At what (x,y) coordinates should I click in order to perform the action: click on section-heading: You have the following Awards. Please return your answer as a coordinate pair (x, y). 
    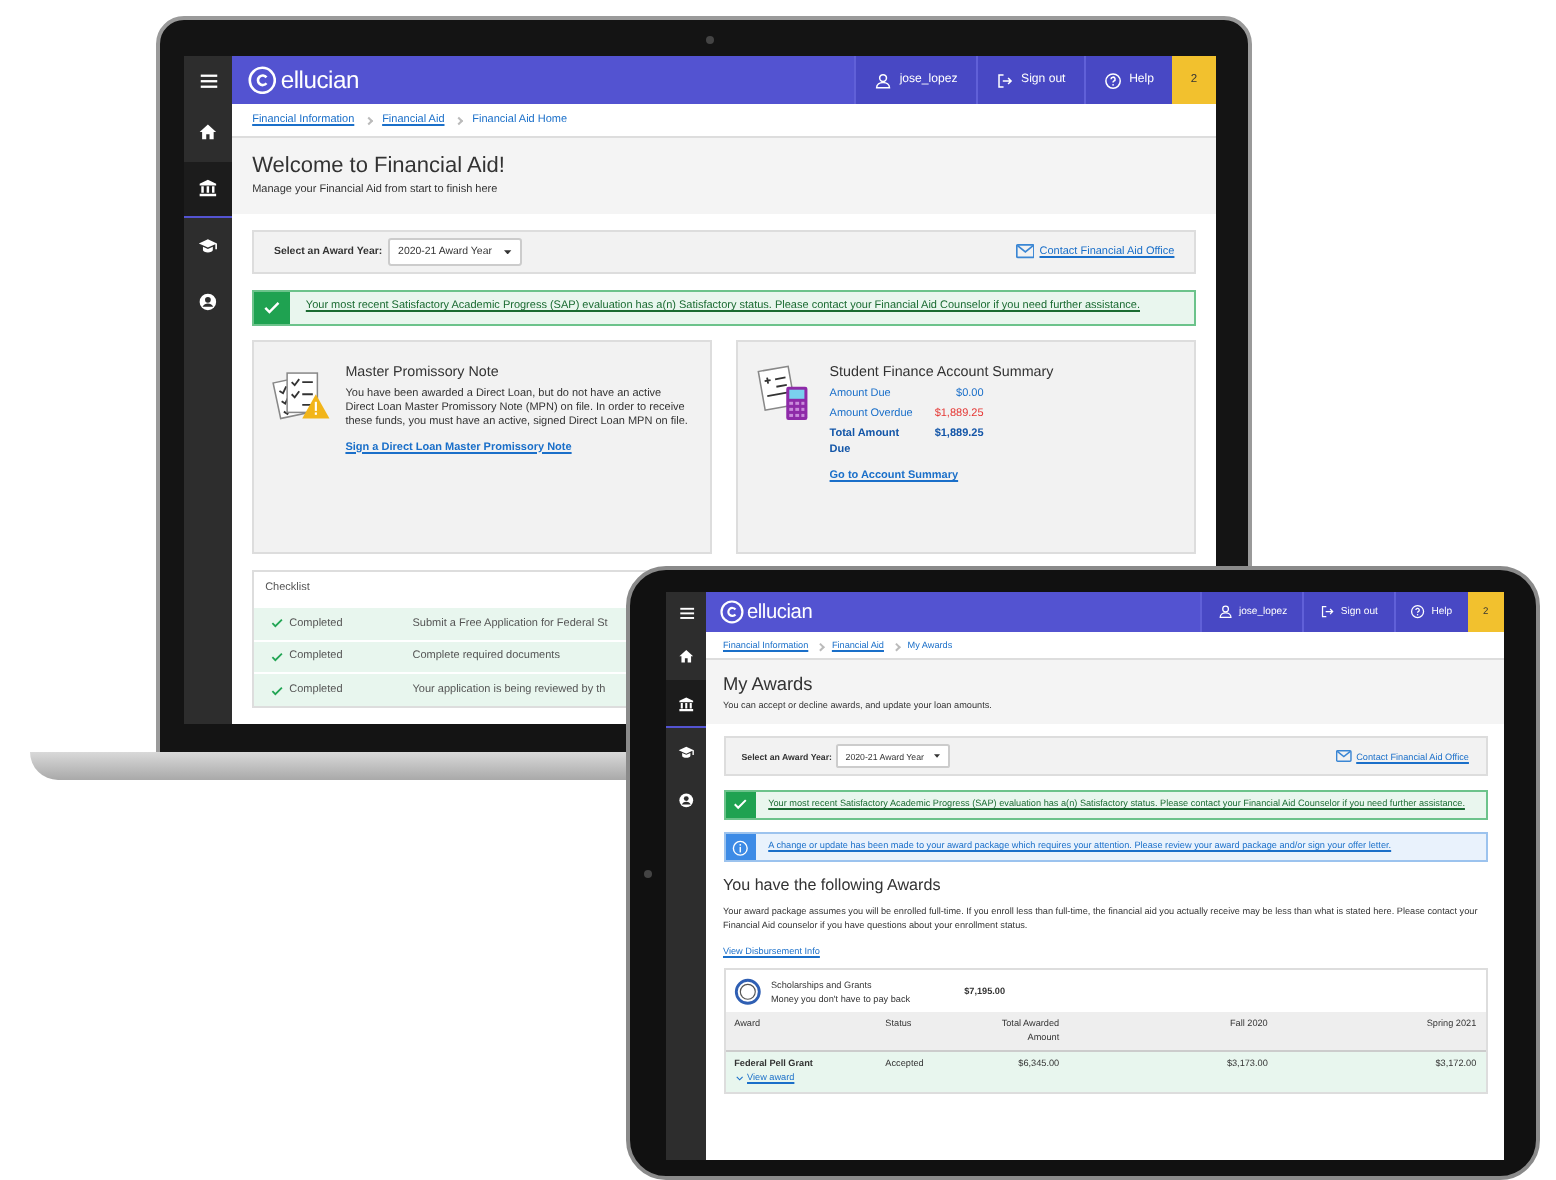
    Looking at the image, I should click on (833, 884).